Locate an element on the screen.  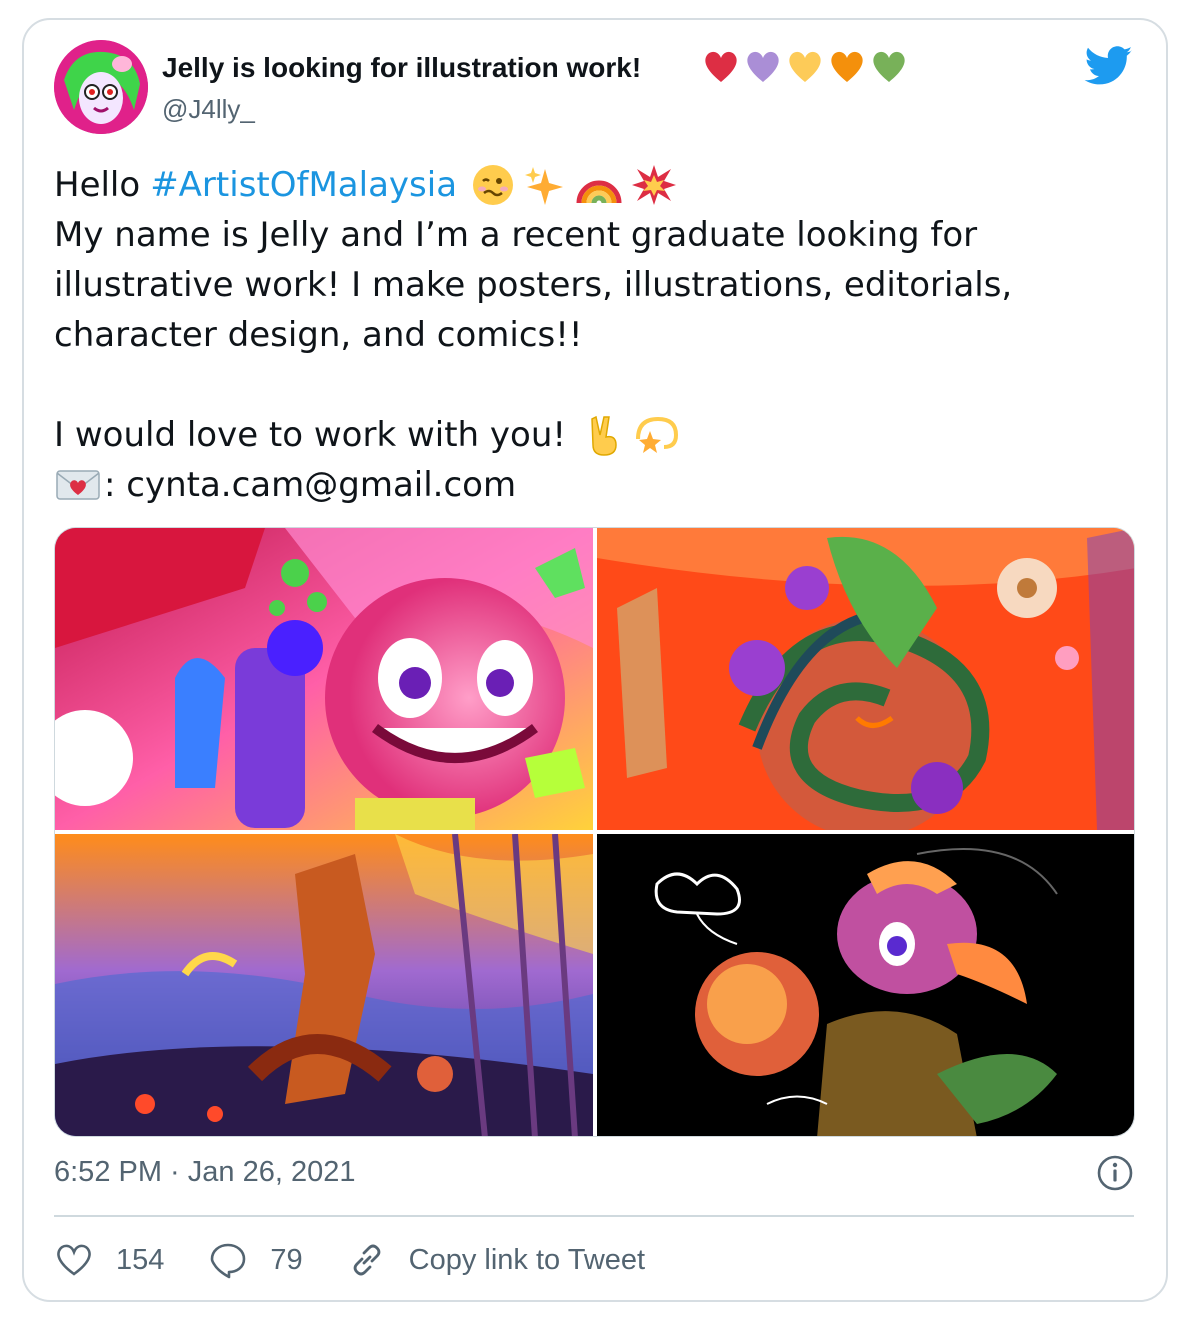
collision-emoji is located at coordinates (654, 185).